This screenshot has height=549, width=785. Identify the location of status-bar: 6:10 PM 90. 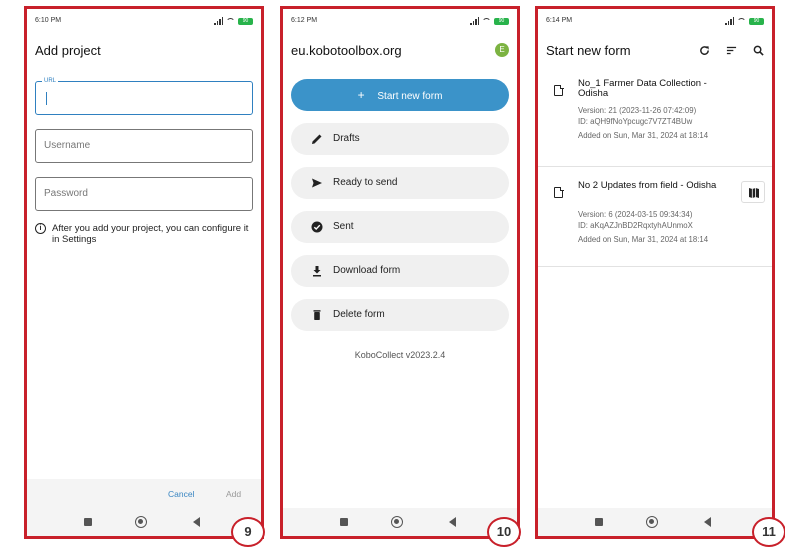
(144, 23).